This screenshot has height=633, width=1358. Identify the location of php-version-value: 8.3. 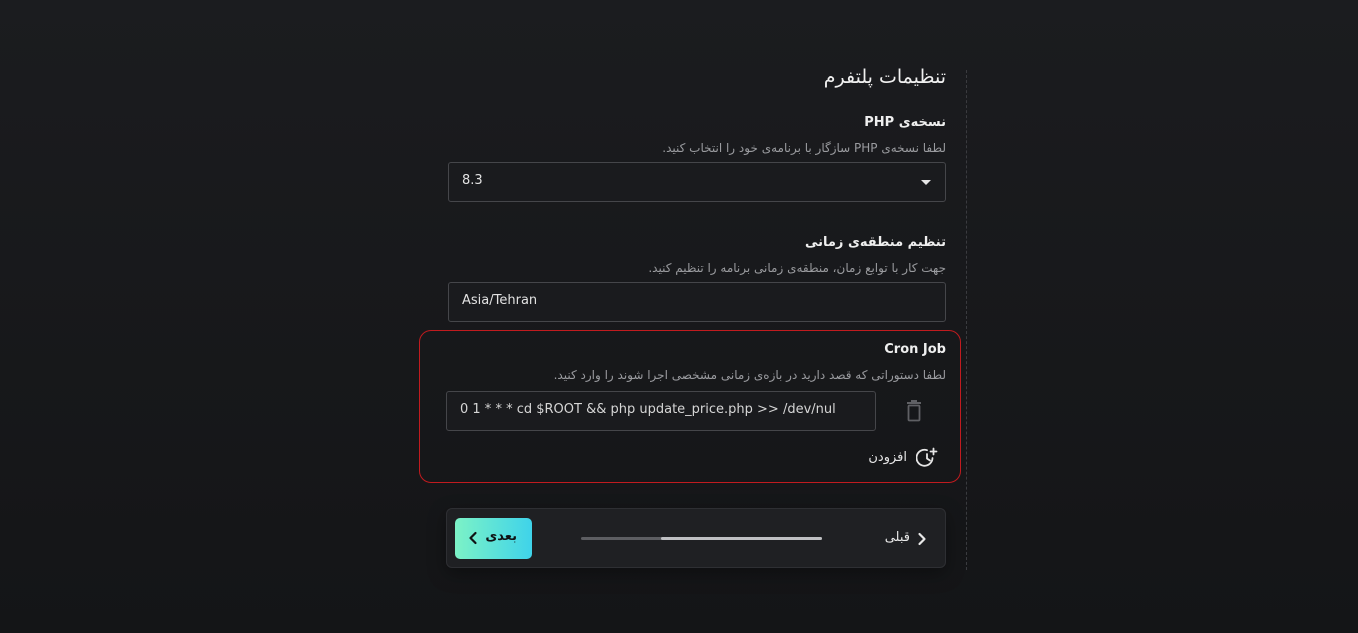
(472, 180).